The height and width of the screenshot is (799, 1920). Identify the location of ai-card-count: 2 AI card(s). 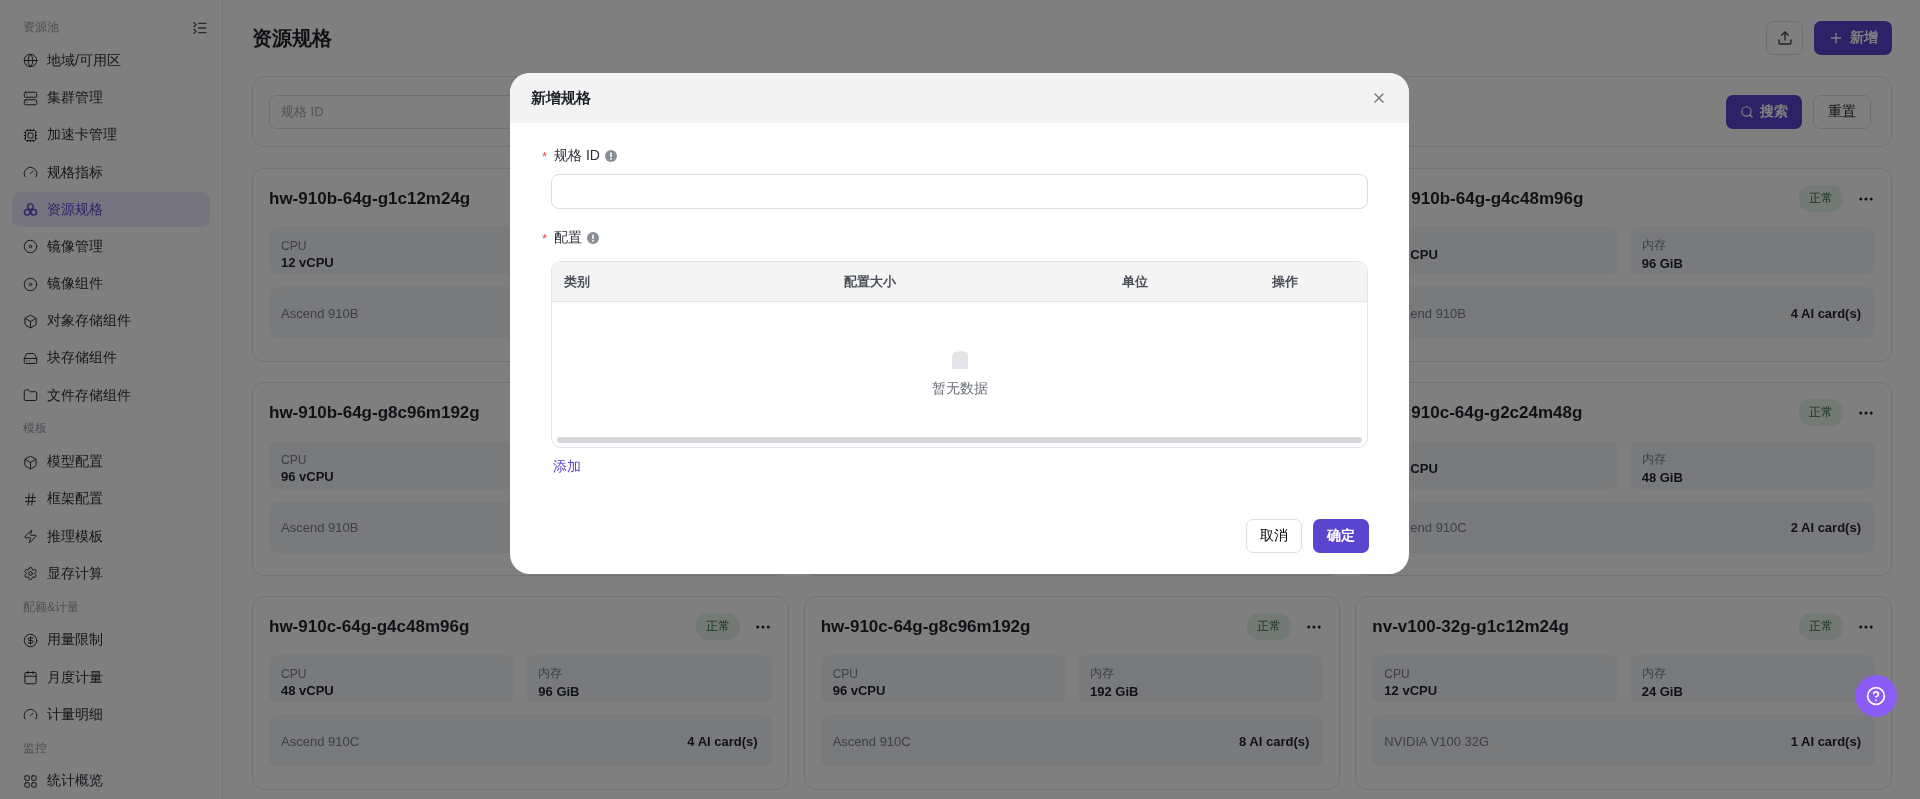
(1825, 527).